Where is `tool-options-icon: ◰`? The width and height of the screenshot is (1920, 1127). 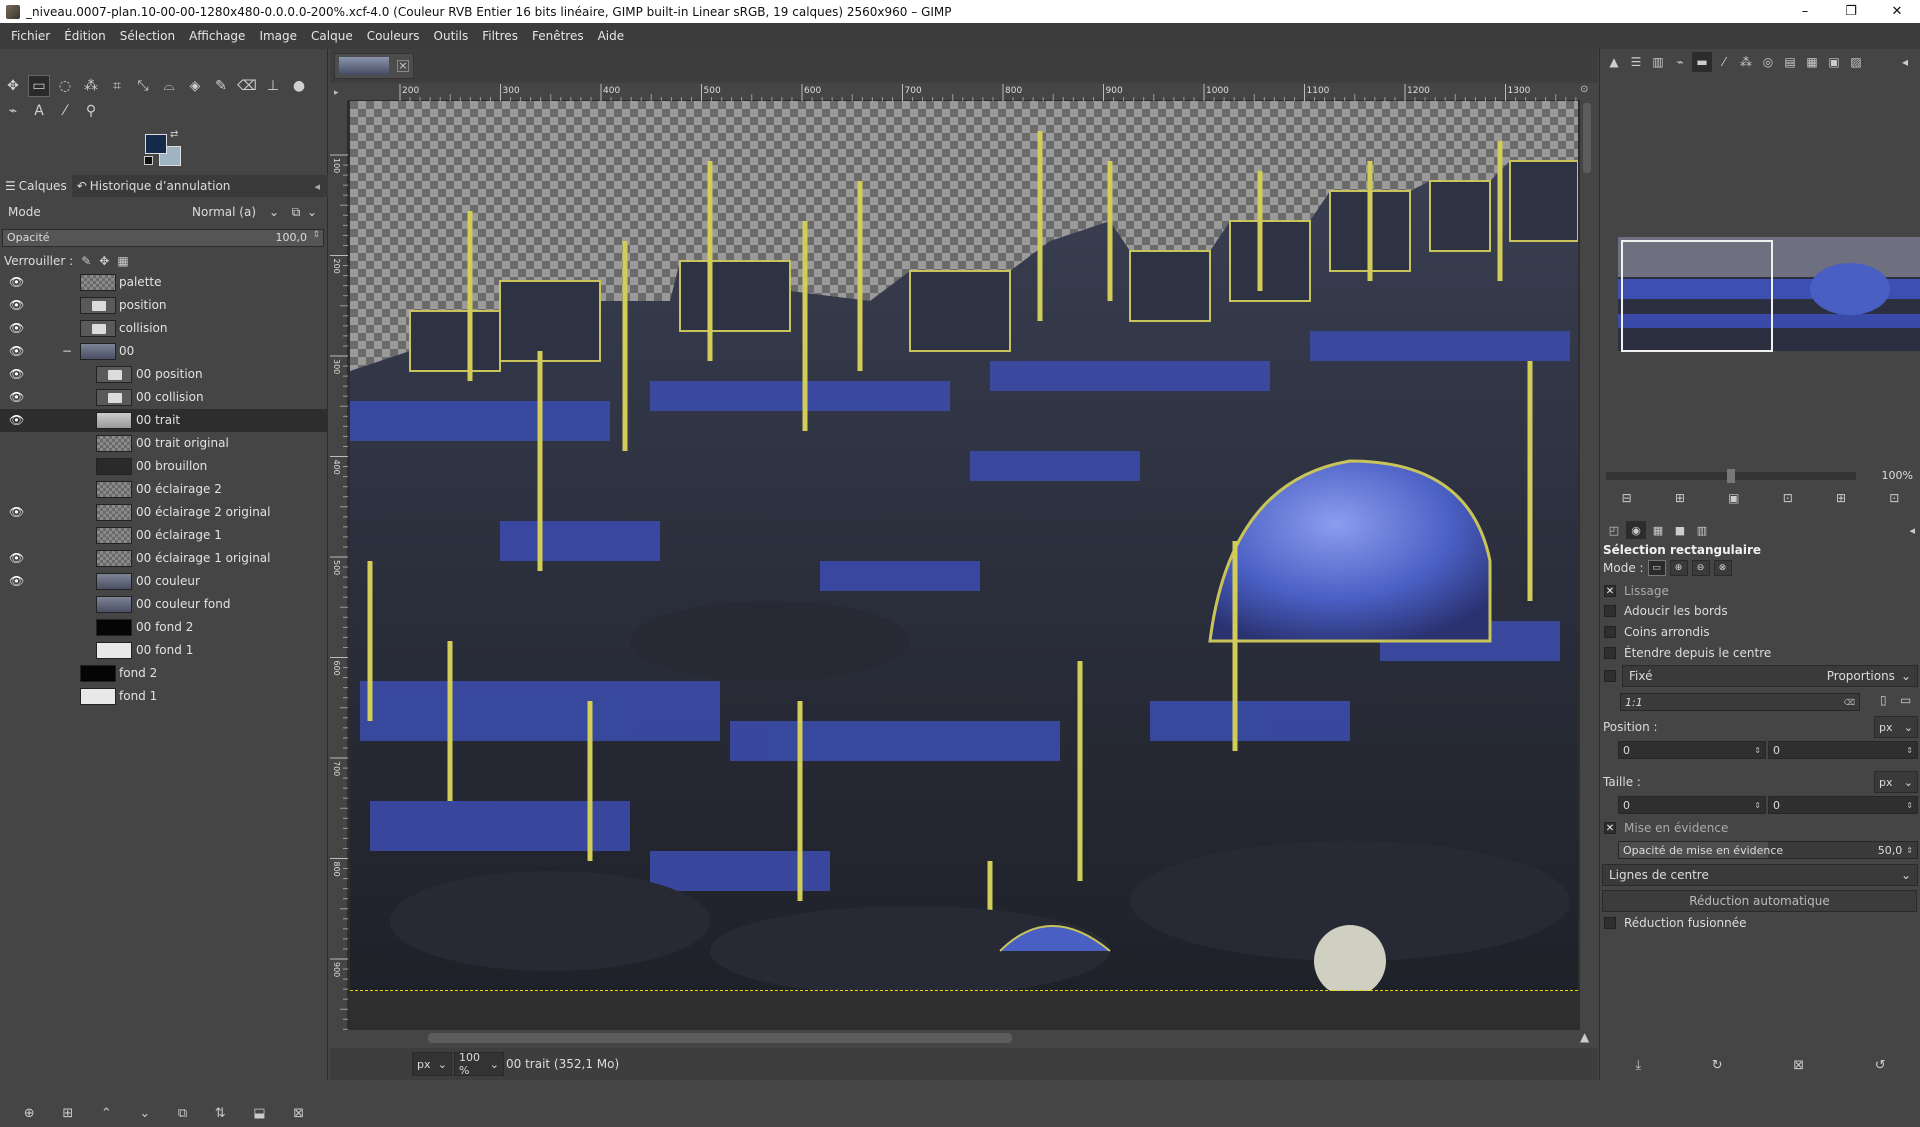 tool-options-icon: ◰ is located at coordinates (1614, 530).